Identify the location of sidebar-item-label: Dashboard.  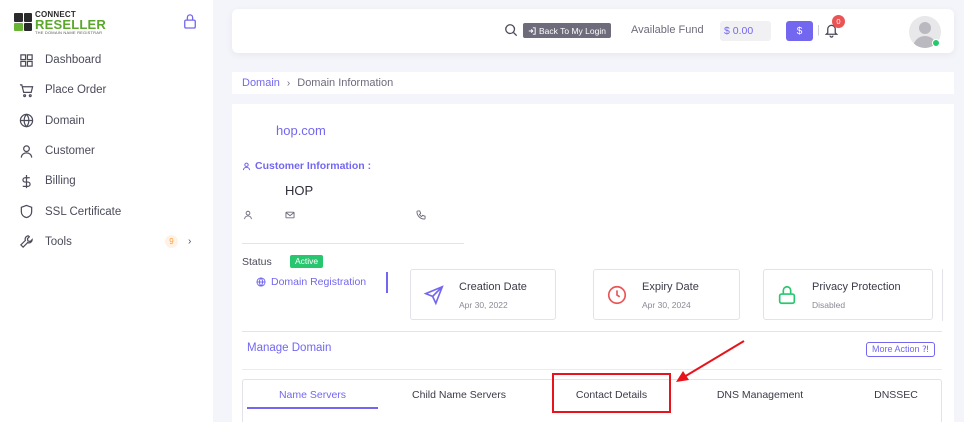
(73, 60).